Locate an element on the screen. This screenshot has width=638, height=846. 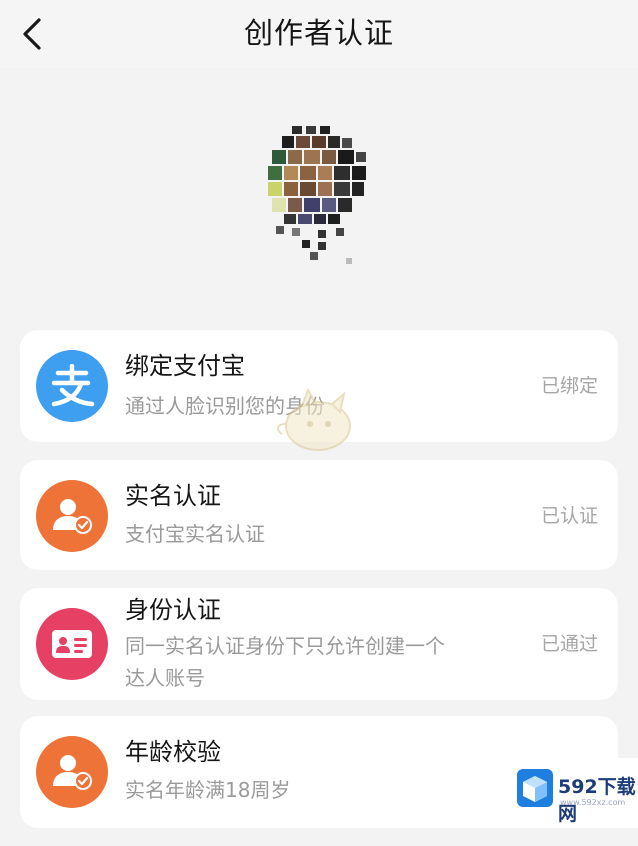
cube-logo-icon is located at coordinates (535, 788).